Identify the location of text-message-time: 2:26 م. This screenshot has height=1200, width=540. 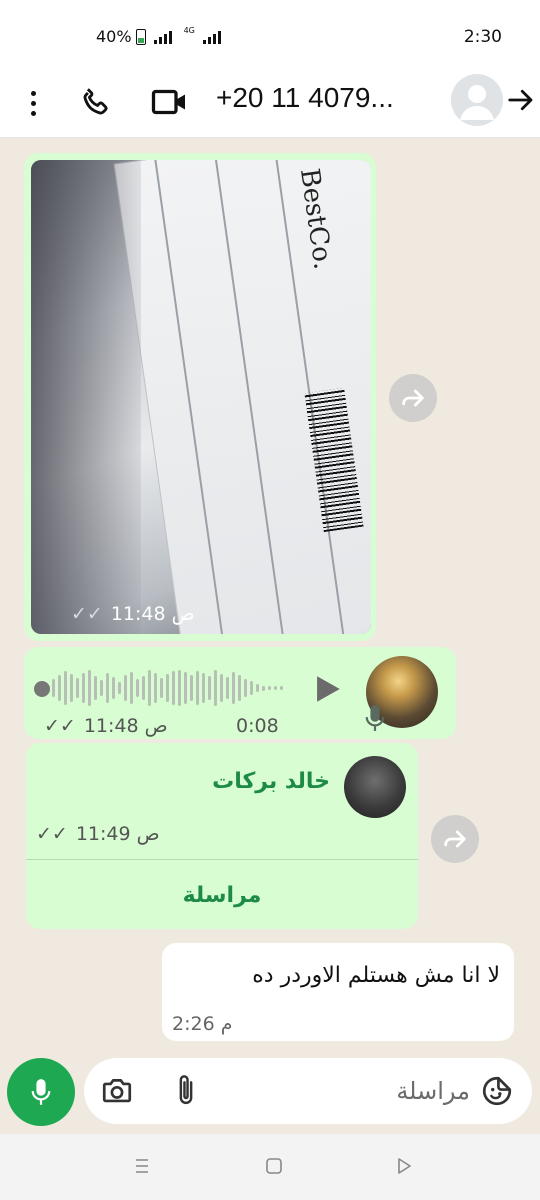
(202, 1024).